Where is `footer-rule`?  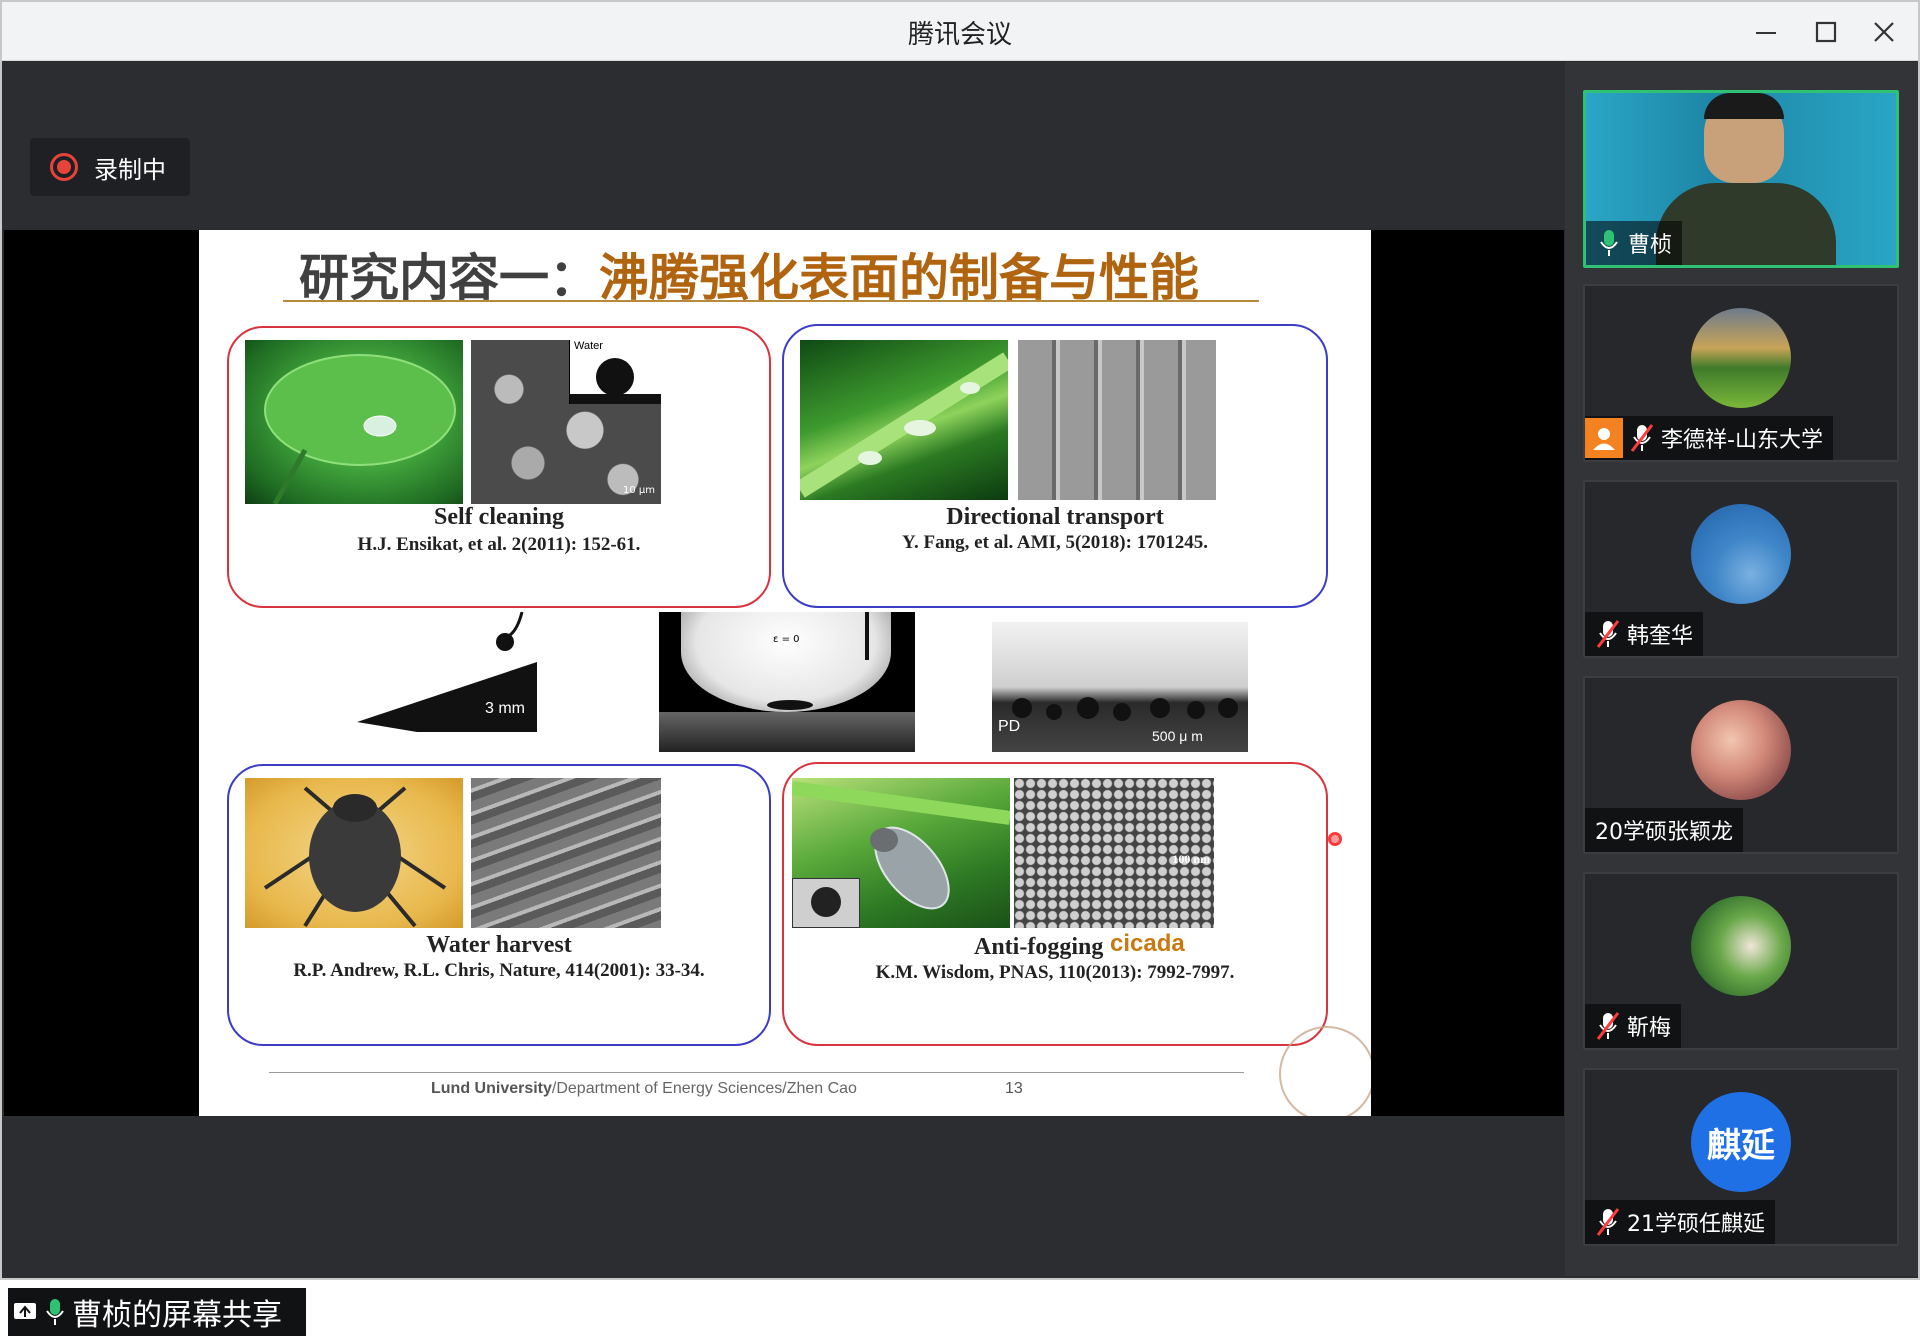
footer-rule is located at coordinates (756, 1072).